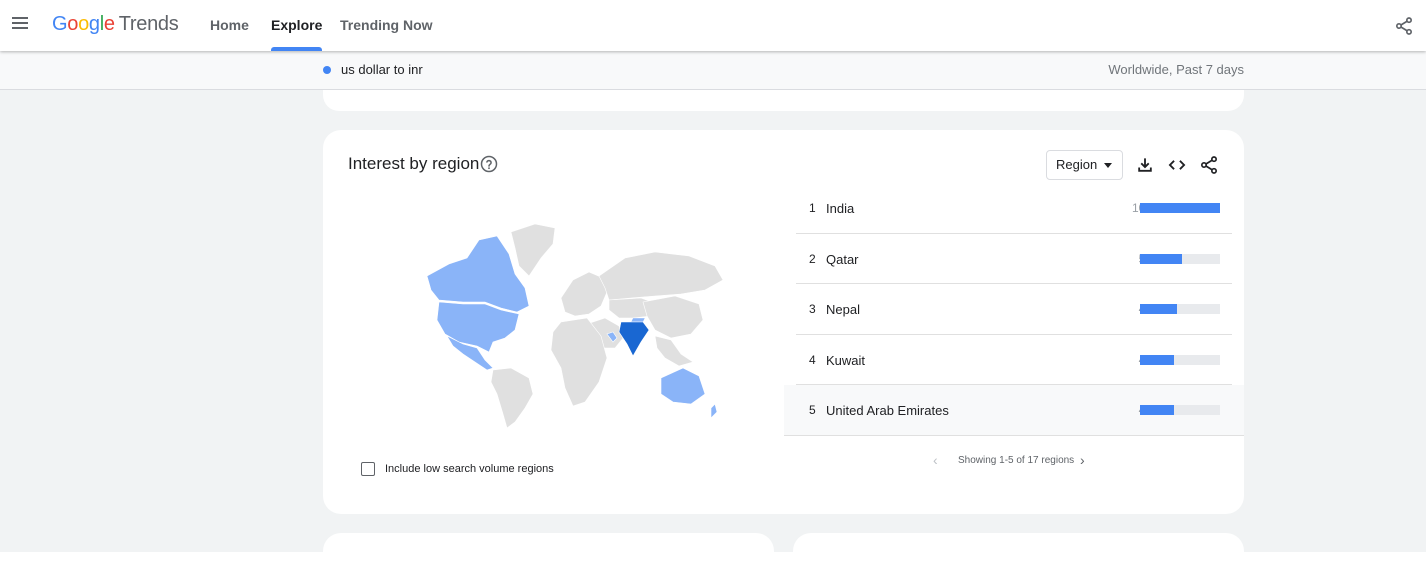 Image resolution: width=1426 pixels, height=566 pixels. Describe the element at coordinates (1014, 208) in the screenshot. I see `list-item: 1 India 100` at that location.